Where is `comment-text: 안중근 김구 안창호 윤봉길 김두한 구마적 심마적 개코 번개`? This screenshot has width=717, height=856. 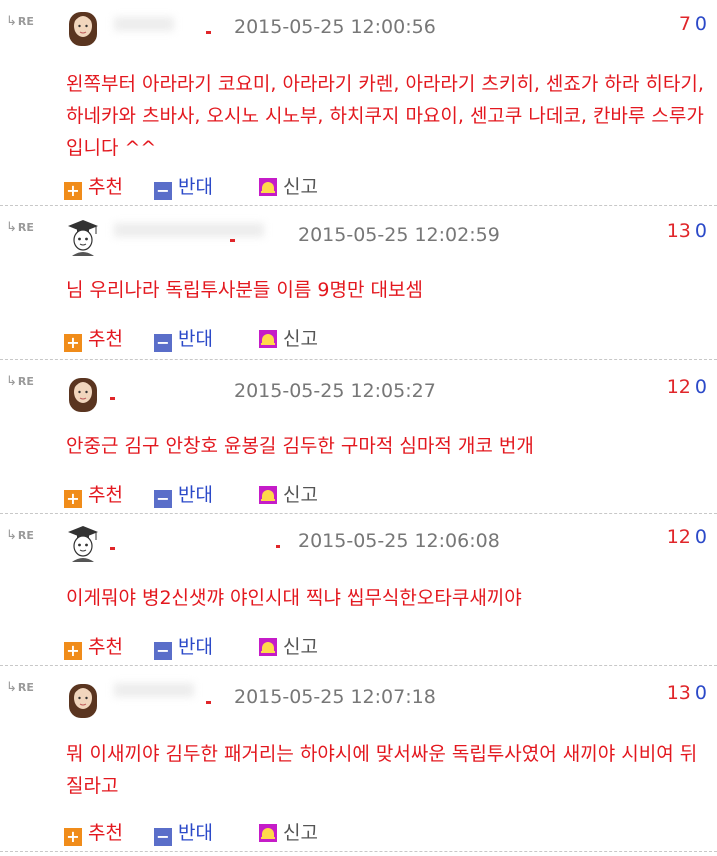
comment-text: 안중근 김구 안창호 윤봉길 김두한 구마적 심마적 개코 번개 is located at coordinates (300, 446).